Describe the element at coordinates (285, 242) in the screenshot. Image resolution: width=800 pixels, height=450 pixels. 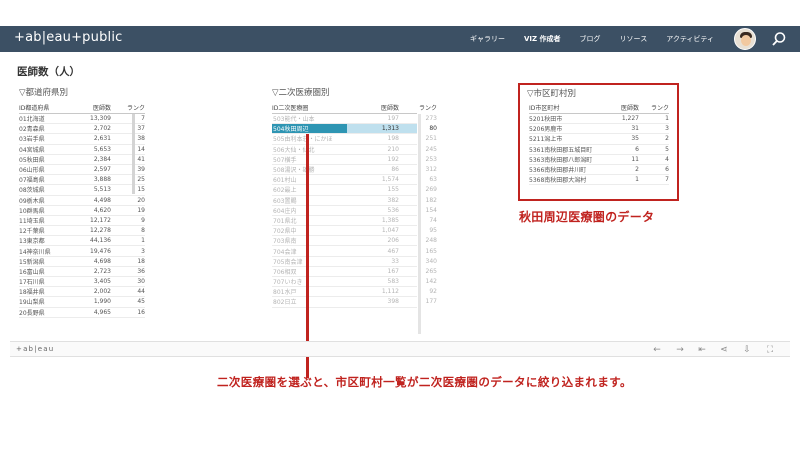
I see `row-id-cell: 703県南` at that location.